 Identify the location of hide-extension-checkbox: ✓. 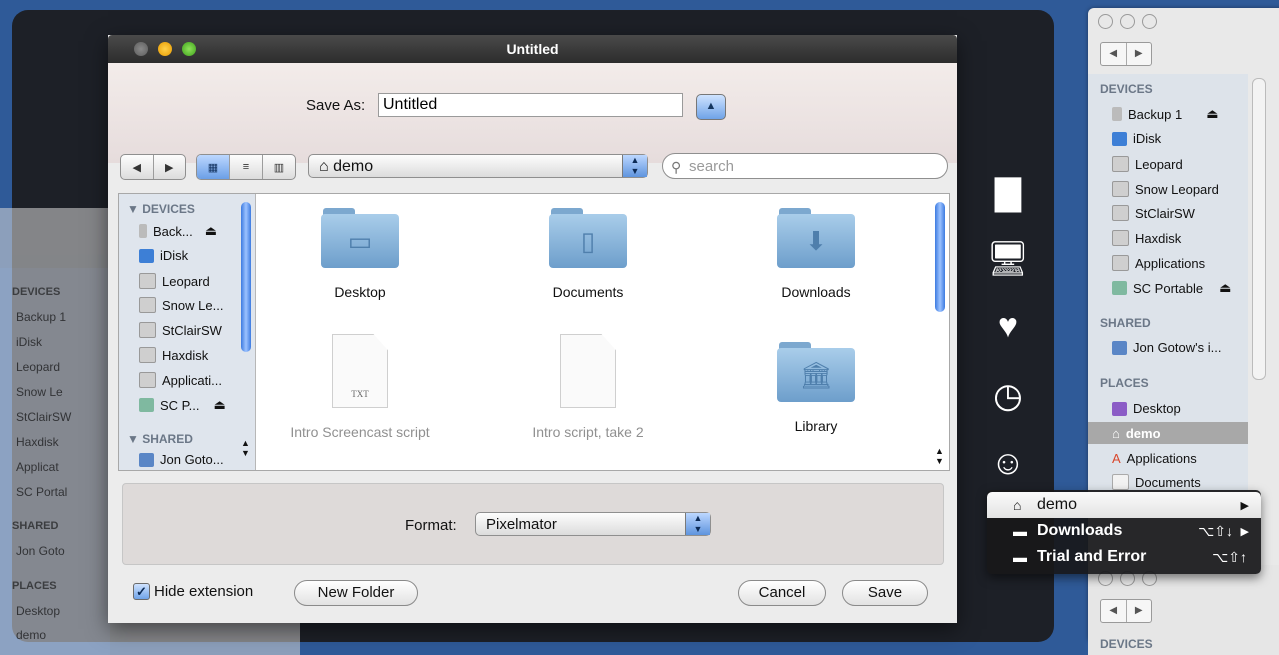
(141, 591).